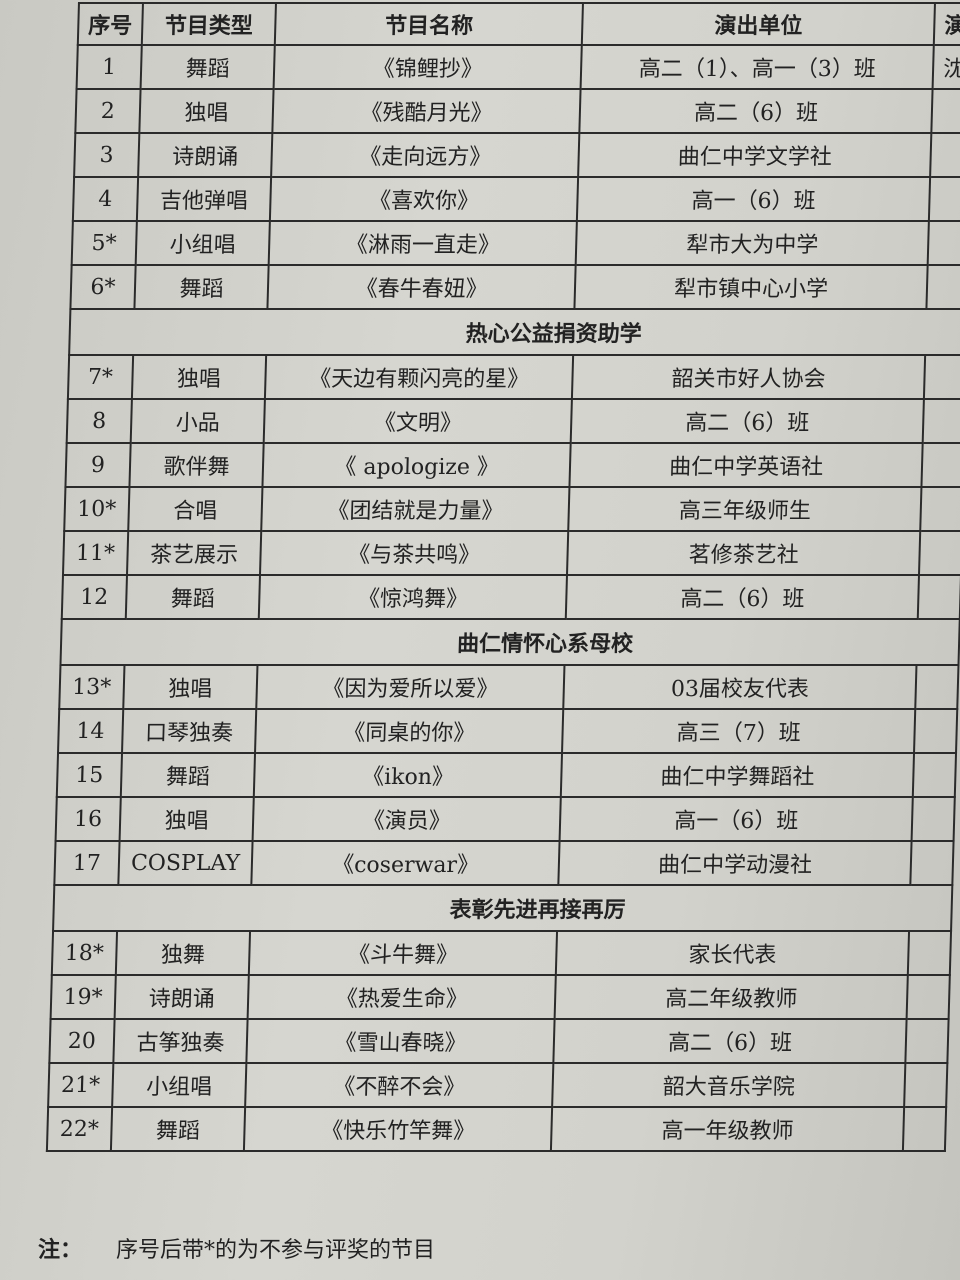 The width and height of the screenshot is (960, 1280). I want to click on table-header-row: 序号 节目类型 节目名称 演出单位 演, so click(518, 24).